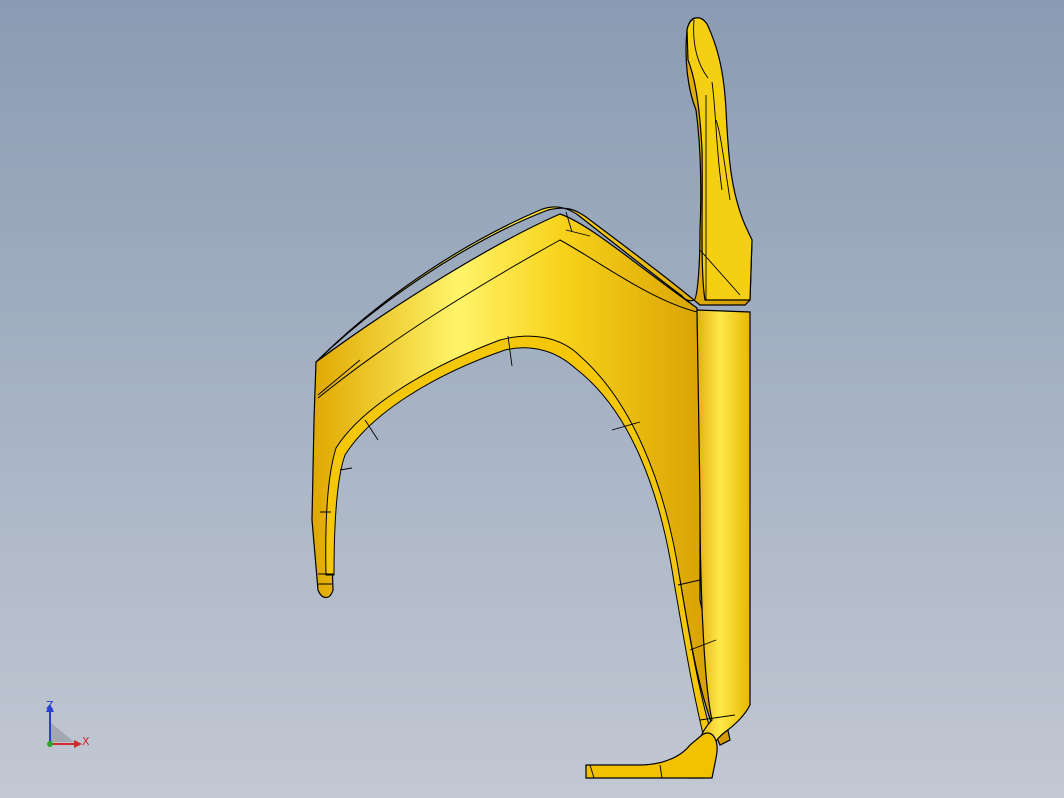  Describe the element at coordinates (50, 744) in the screenshot. I see `y-axis-icon` at that location.